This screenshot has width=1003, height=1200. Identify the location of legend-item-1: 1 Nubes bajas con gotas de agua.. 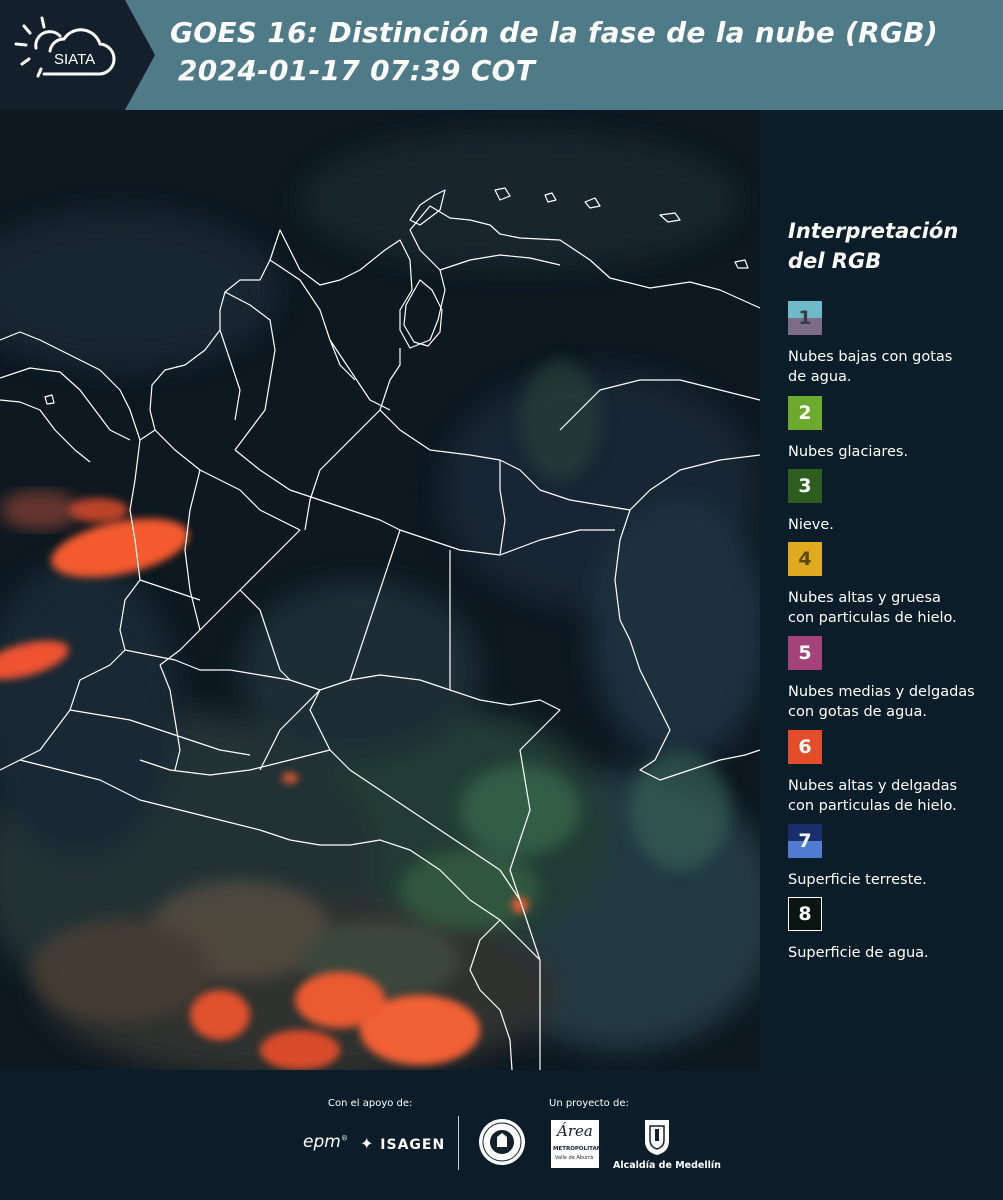
(870, 344).